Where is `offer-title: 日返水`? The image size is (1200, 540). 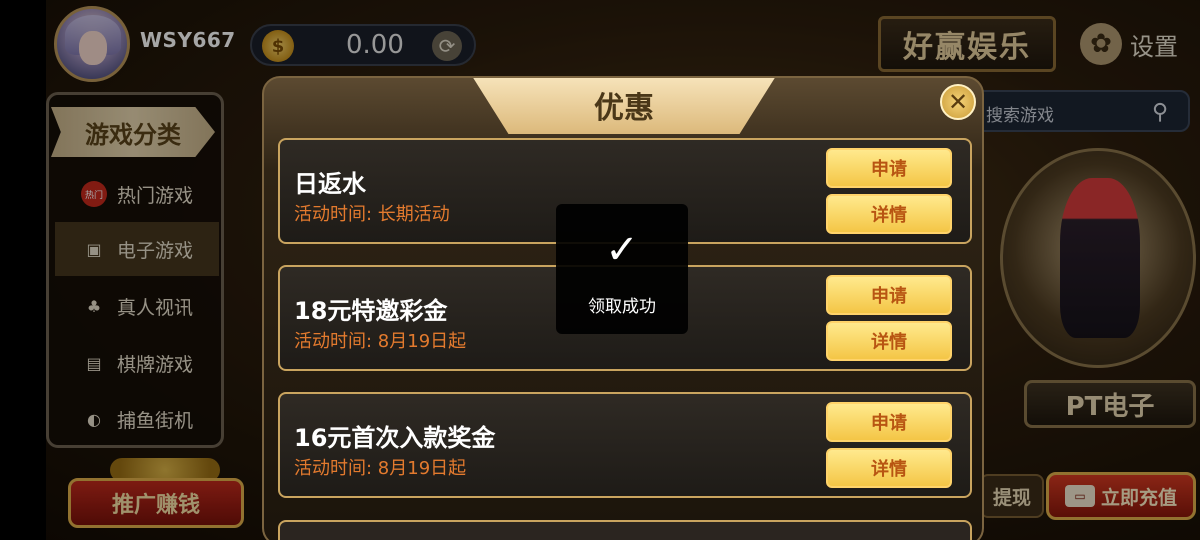
offer-title: 日返水 is located at coordinates (330, 184).